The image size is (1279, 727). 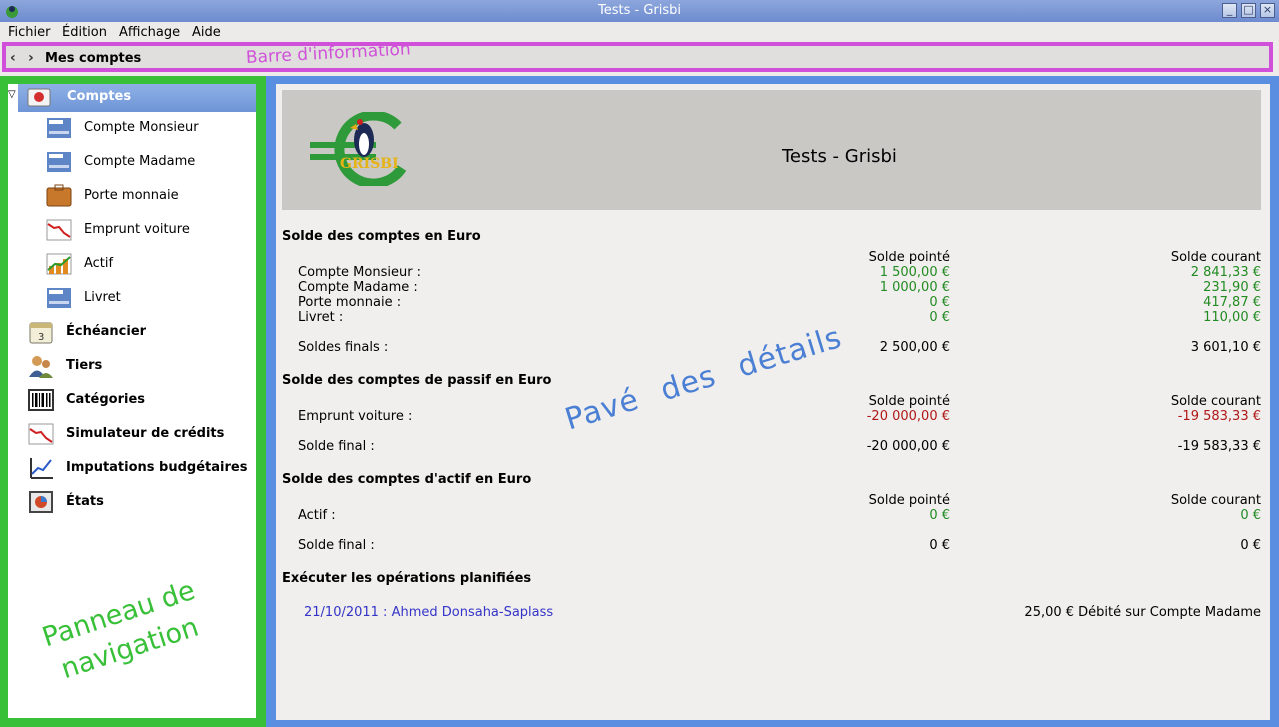 I want to click on nav-label: Tiers, so click(x=84, y=365).